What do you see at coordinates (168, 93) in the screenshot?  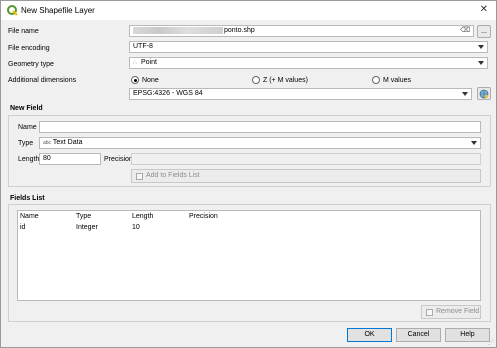 I see `crs-value: EPSG:4326 - WGS 84` at bounding box center [168, 93].